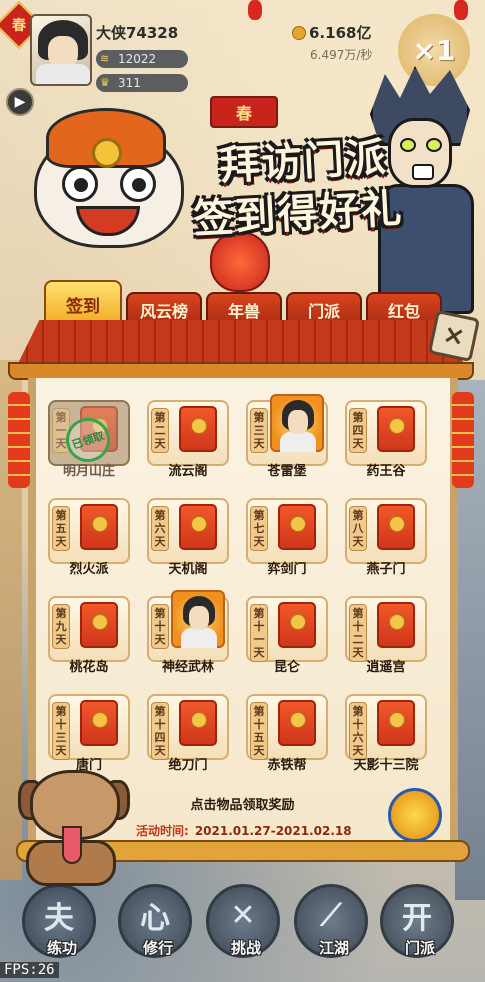  What do you see at coordinates (287, 765) in the screenshot?
I see `sect-name: 赤铁帮` at bounding box center [287, 765].